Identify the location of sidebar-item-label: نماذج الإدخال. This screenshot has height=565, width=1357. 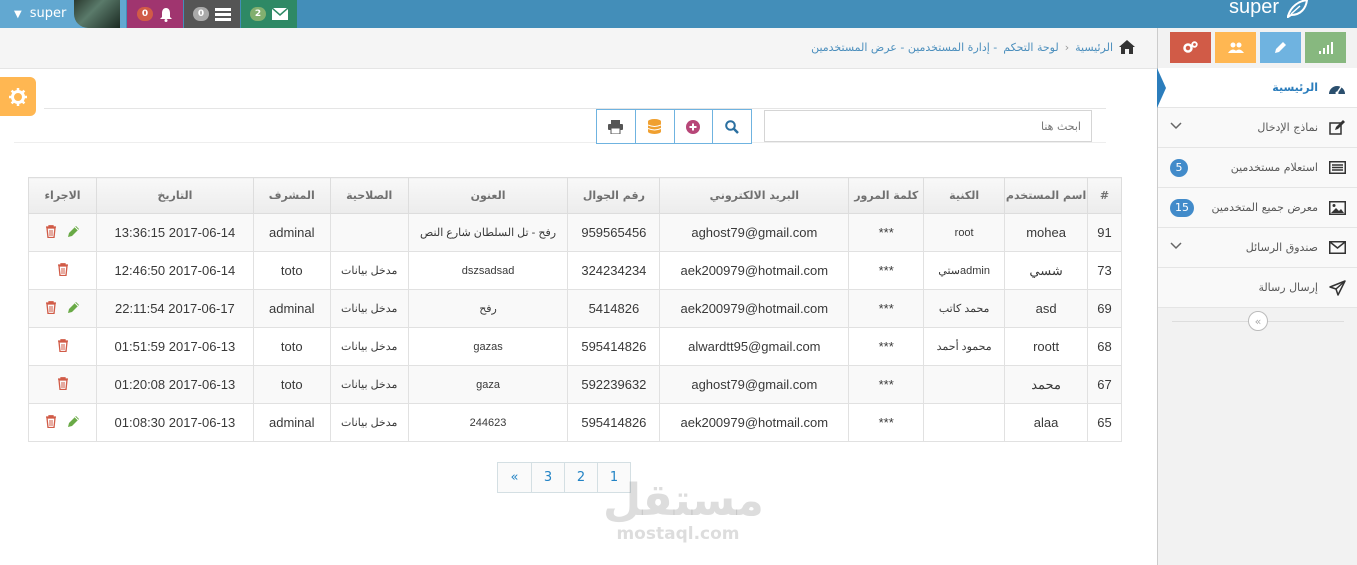
(1287, 127).